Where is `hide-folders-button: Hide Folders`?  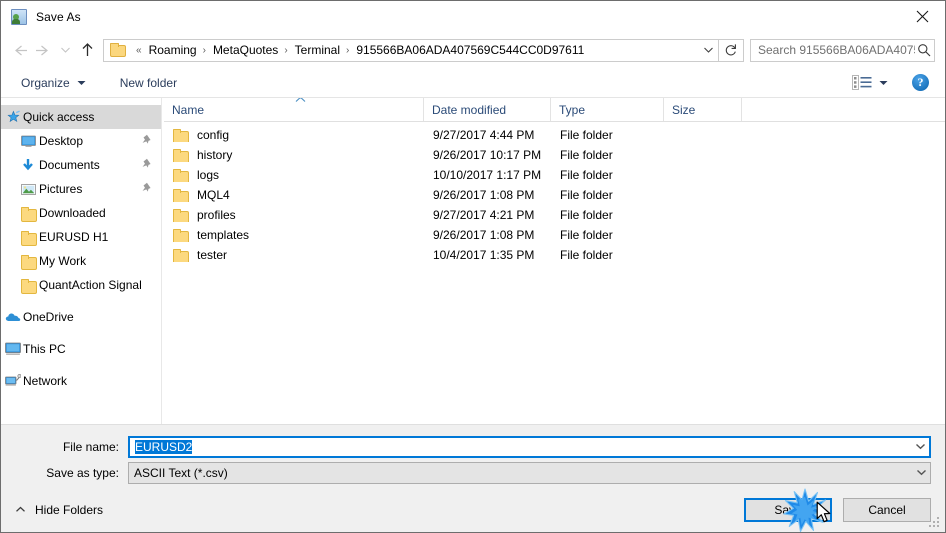 hide-folders-button: Hide Folders is located at coordinates (59, 510).